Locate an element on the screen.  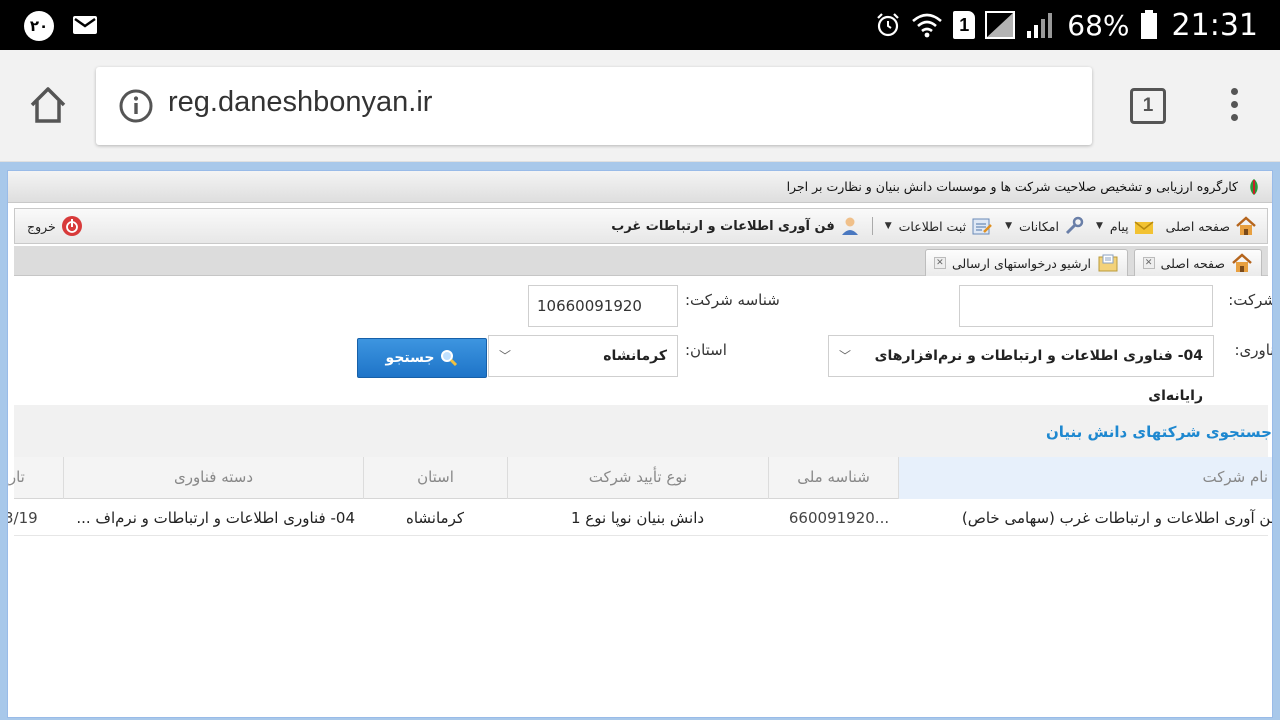
province-select-value: کرمانشاه is located at coordinates (635, 356).